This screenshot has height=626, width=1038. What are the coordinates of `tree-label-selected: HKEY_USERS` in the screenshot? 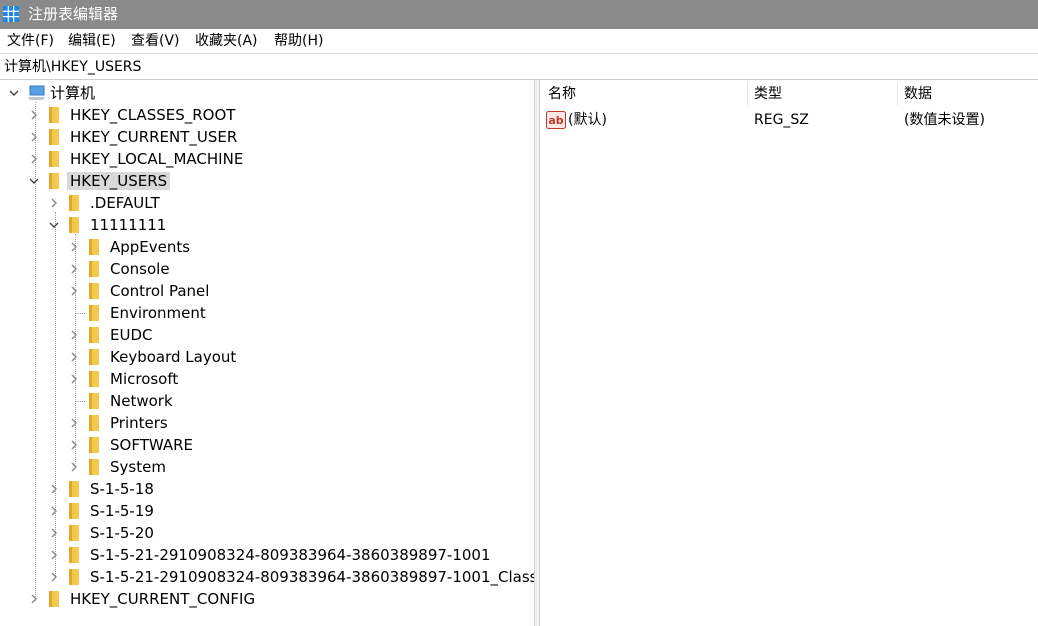 It's located at (119, 181).